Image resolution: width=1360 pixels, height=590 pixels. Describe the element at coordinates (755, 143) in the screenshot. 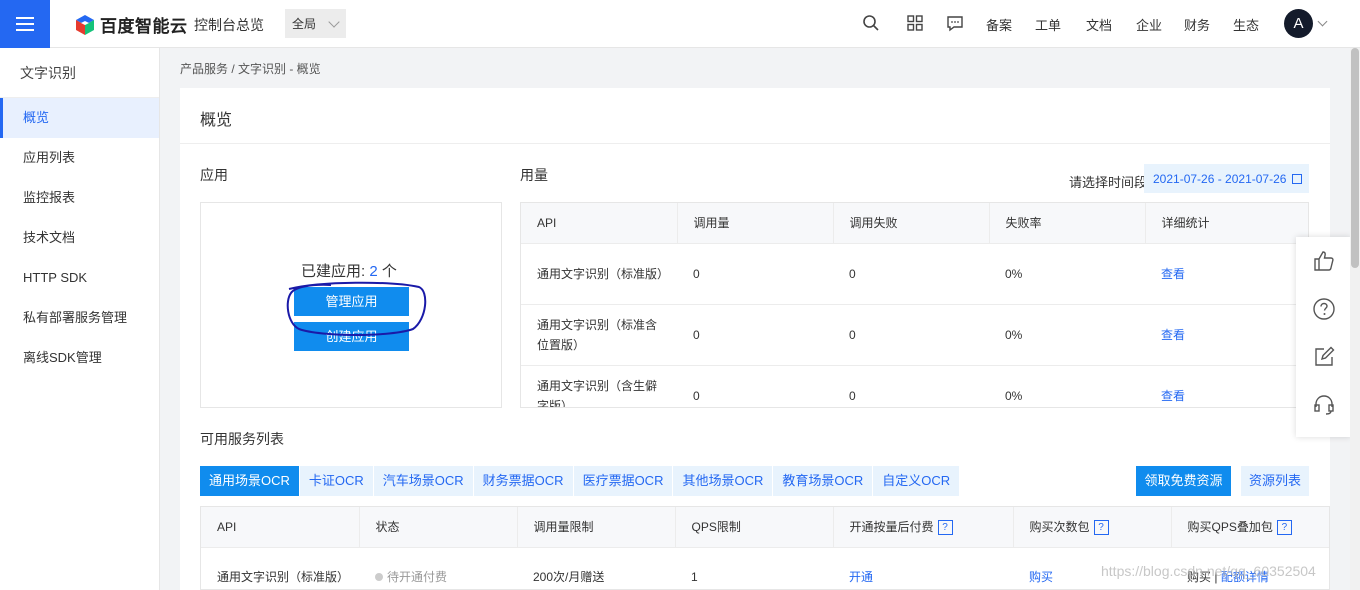

I see `divider` at that location.